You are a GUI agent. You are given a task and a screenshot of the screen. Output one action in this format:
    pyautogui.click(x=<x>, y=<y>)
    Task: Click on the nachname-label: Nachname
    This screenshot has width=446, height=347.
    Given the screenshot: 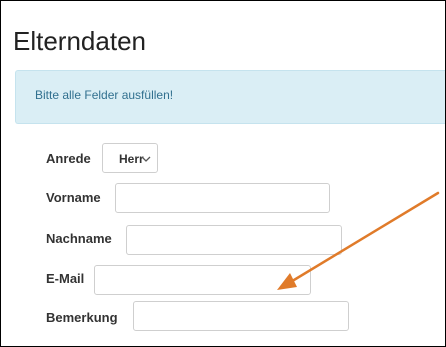 What is the action you would take?
    pyautogui.click(x=79, y=238)
    